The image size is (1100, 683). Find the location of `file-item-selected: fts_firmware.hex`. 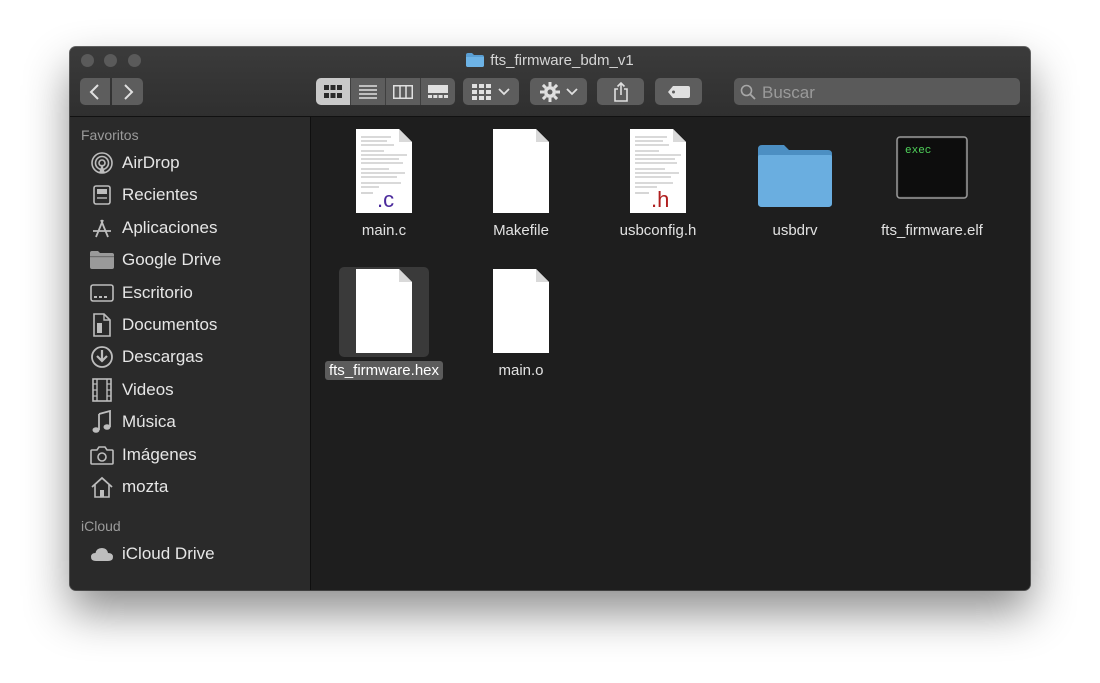

file-item-selected: fts_firmware.hex is located at coordinates (384, 323).